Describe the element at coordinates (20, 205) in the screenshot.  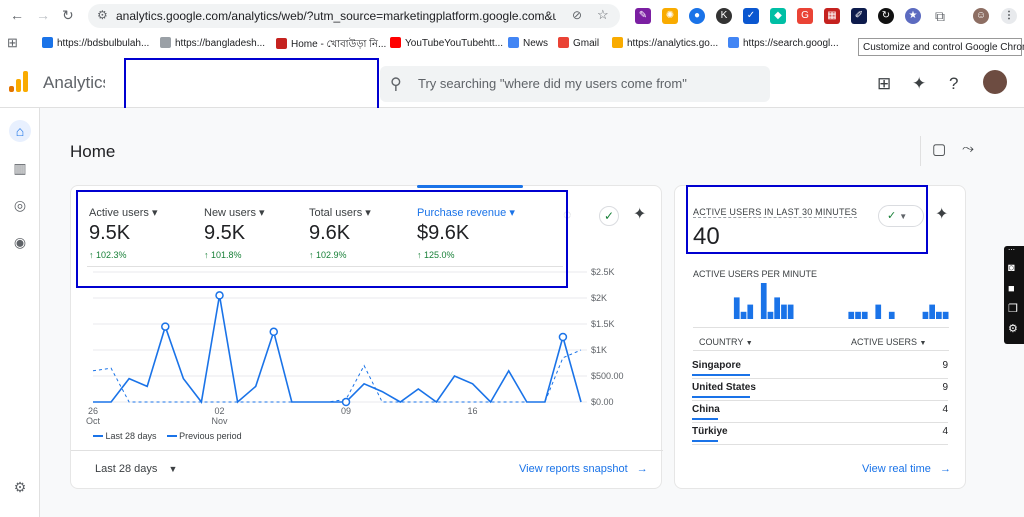
I see `explore-icon: ◎` at that location.